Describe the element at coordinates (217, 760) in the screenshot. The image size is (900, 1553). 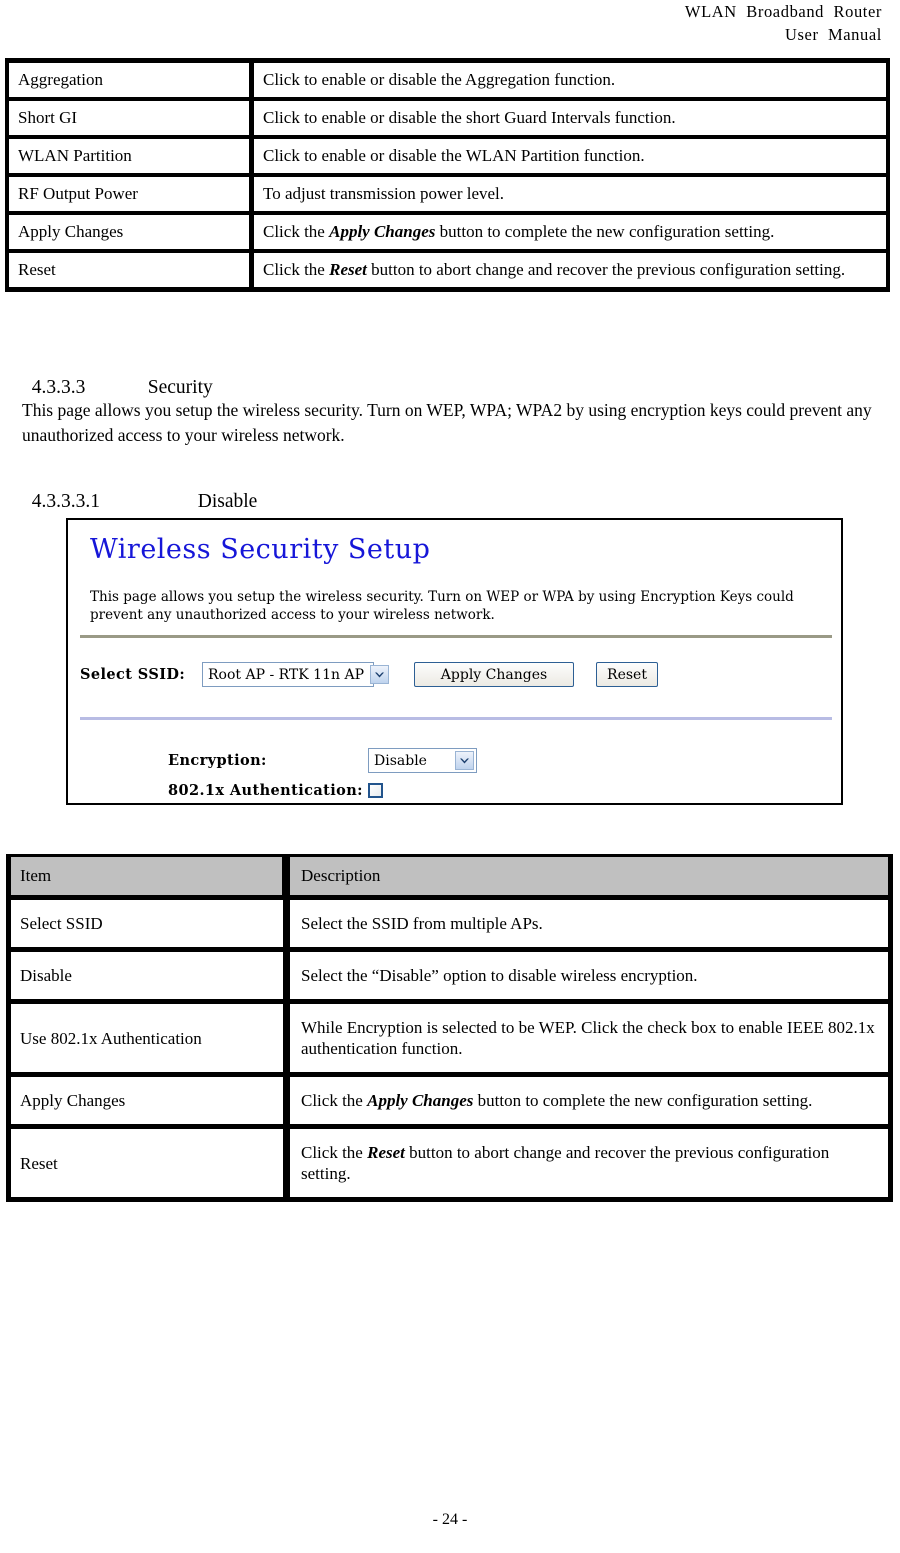
I see `encryption-label: Encryption:` at that location.